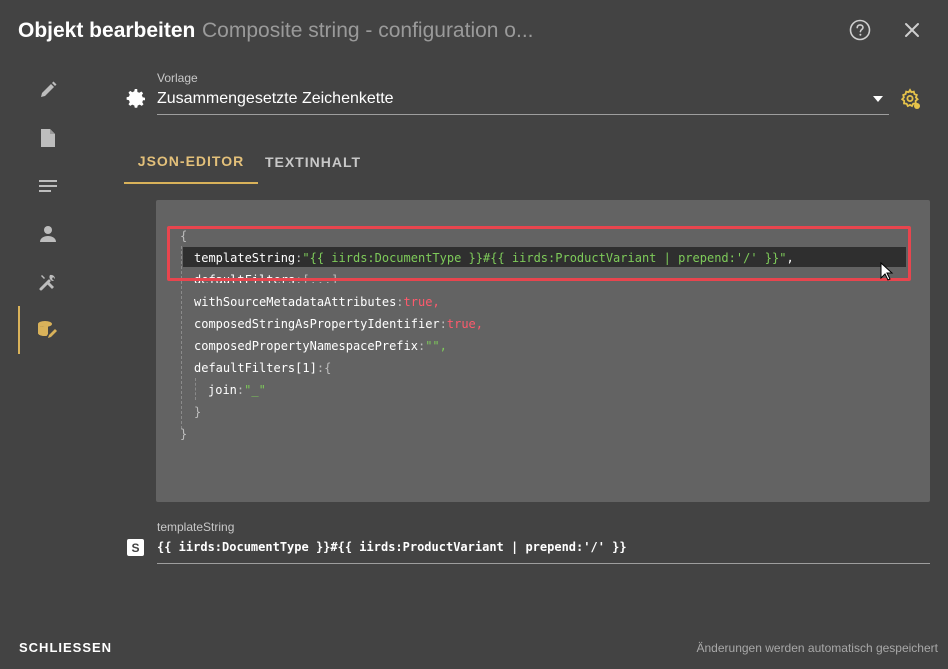 Image resolution: width=948 pixels, height=669 pixels. I want to click on help-icon, so click(860, 30).